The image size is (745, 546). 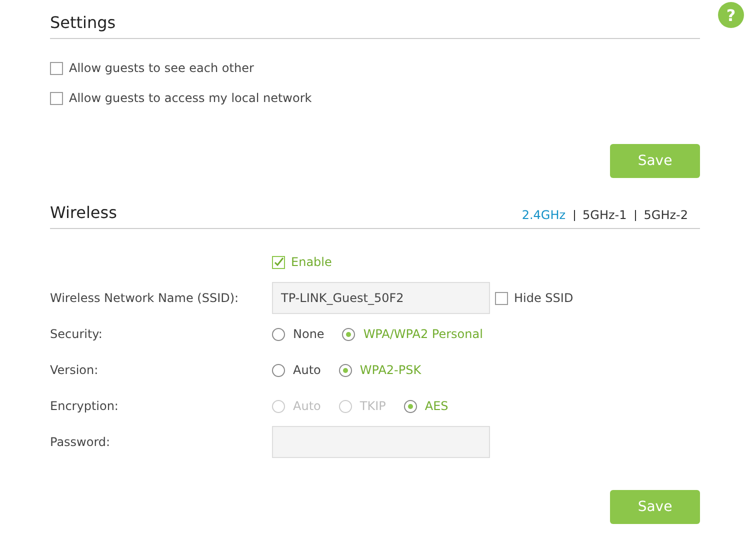 What do you see at coordinates (391, 370) in the screenshot?
I see `radio-label: WPA2-PSK` at bounding box center [391, 370].